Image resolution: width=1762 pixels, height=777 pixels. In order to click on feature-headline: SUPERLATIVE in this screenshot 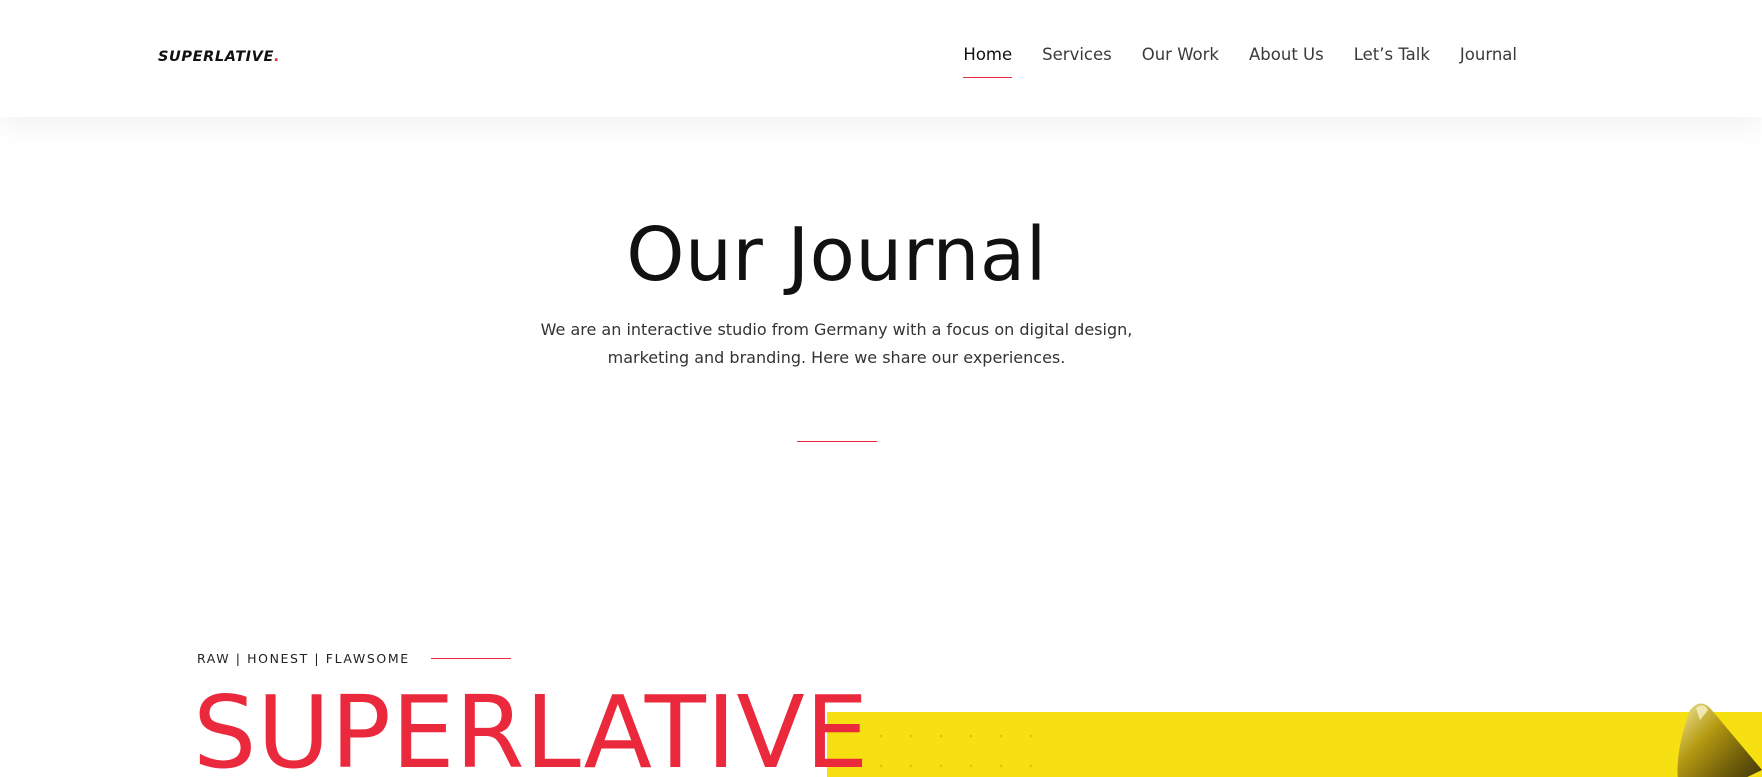, I will do `click(531, 725)`.